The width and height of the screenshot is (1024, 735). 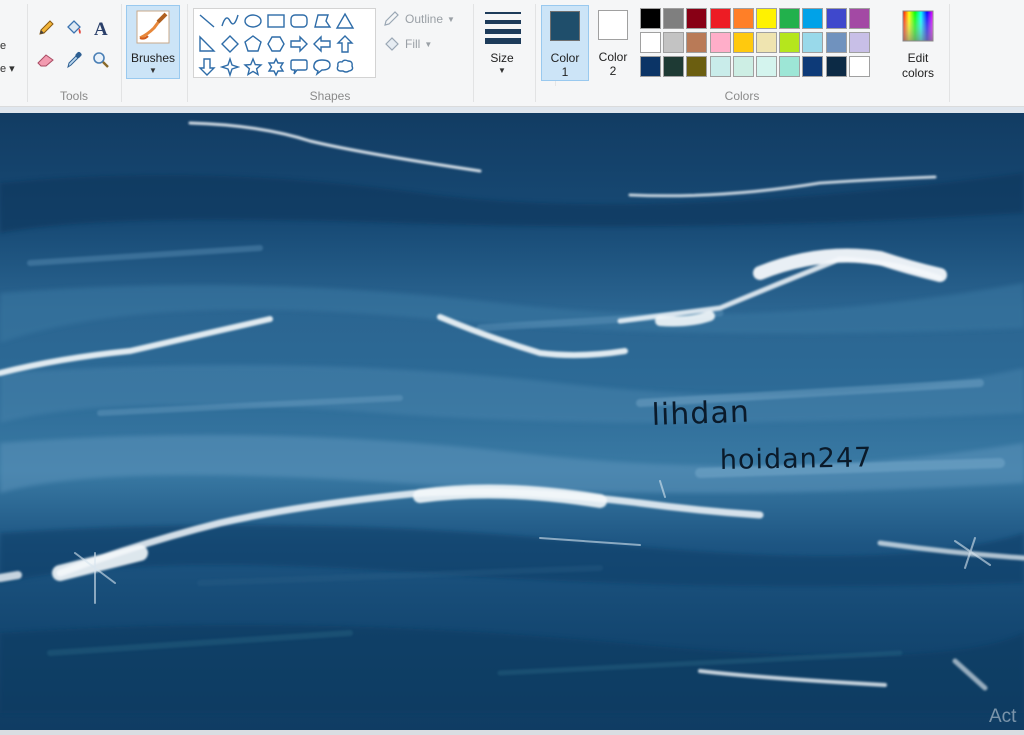 I want to click on color-1-swatch, so click(x=565, y=26).